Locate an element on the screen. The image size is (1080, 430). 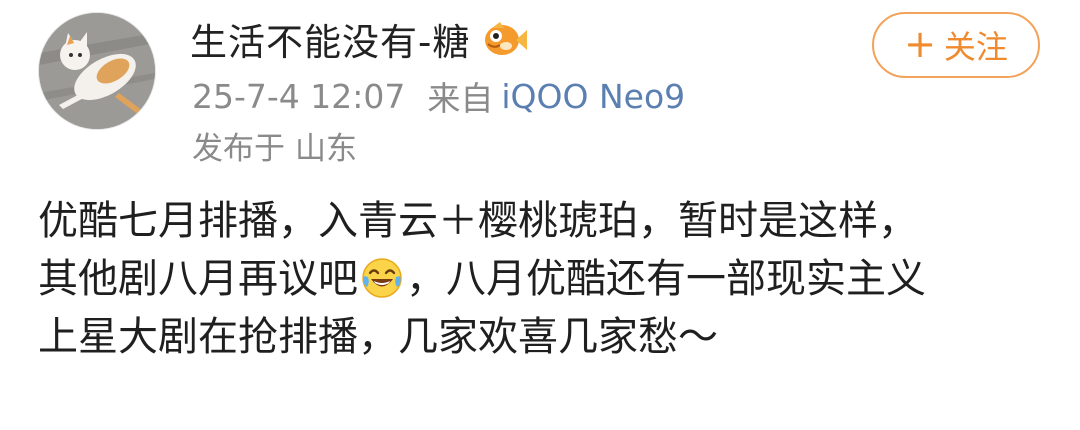
avatar is located at coordinates (97, 71).